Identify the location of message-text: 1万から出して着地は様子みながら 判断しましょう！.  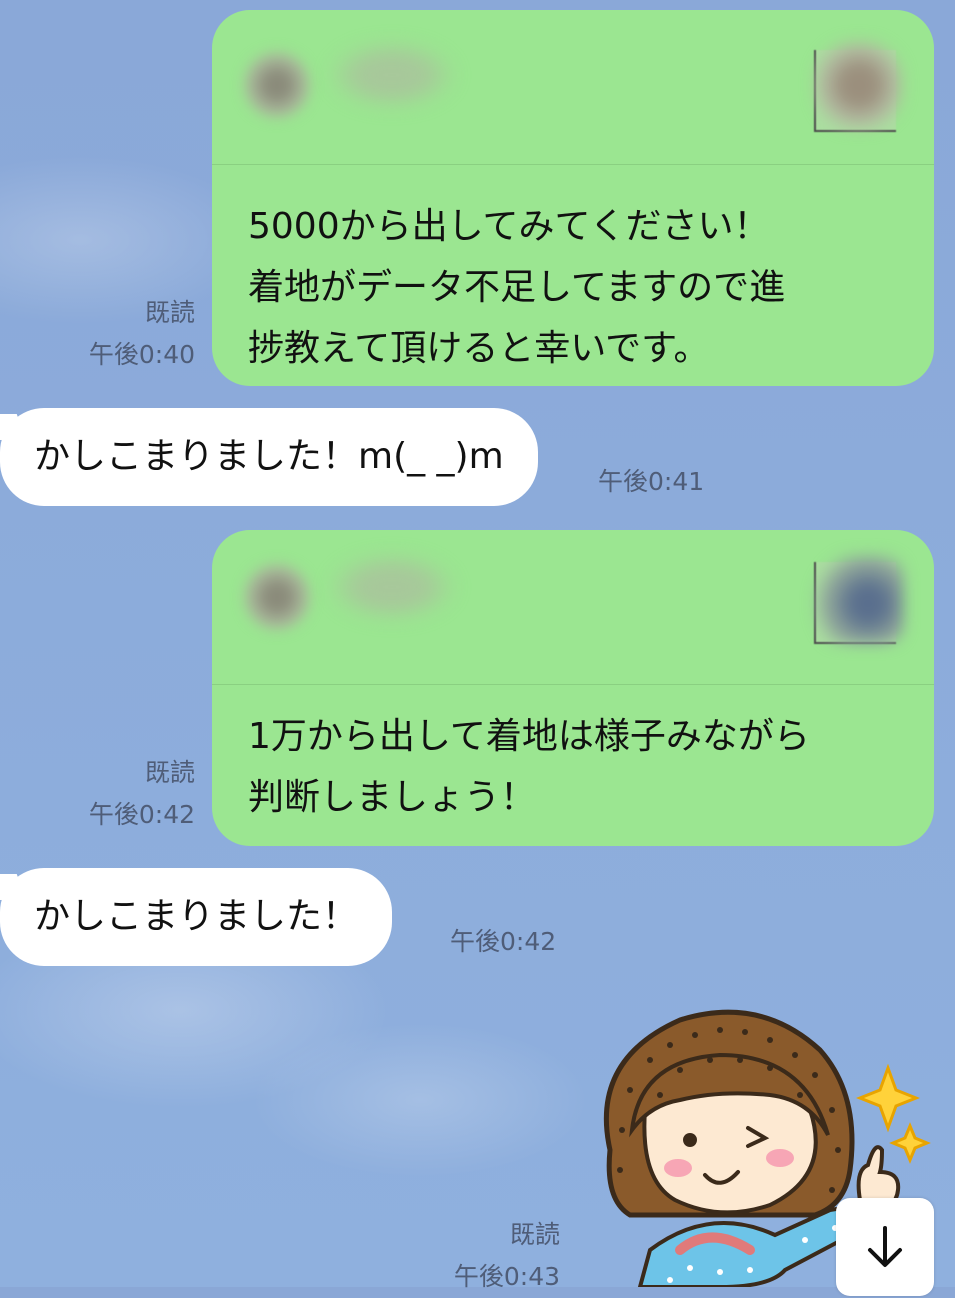
(529, 767).